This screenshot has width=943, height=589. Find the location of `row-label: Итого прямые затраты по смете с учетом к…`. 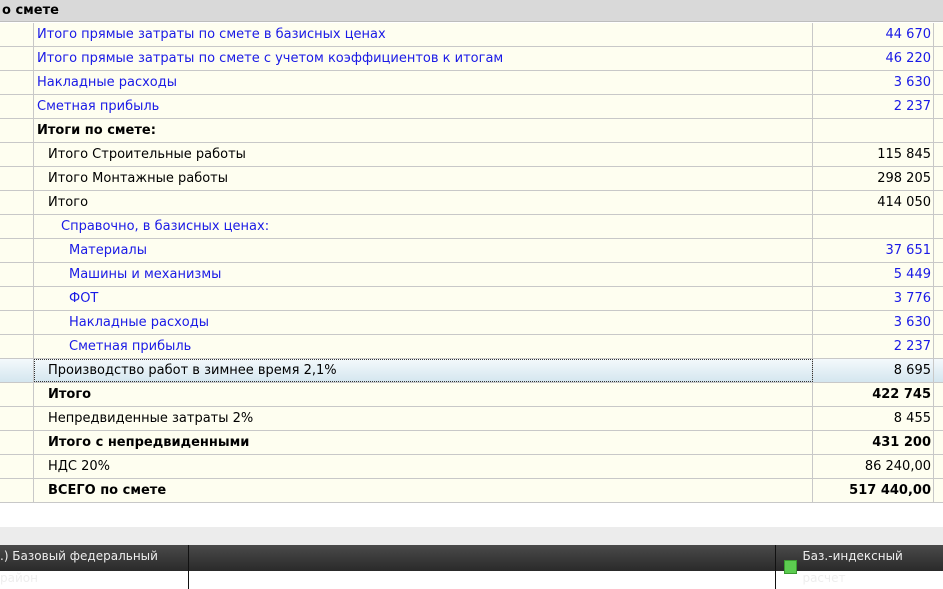

row-label: Итого прямые затраты по смете с учетом к… is located at coordinates (423, 58).